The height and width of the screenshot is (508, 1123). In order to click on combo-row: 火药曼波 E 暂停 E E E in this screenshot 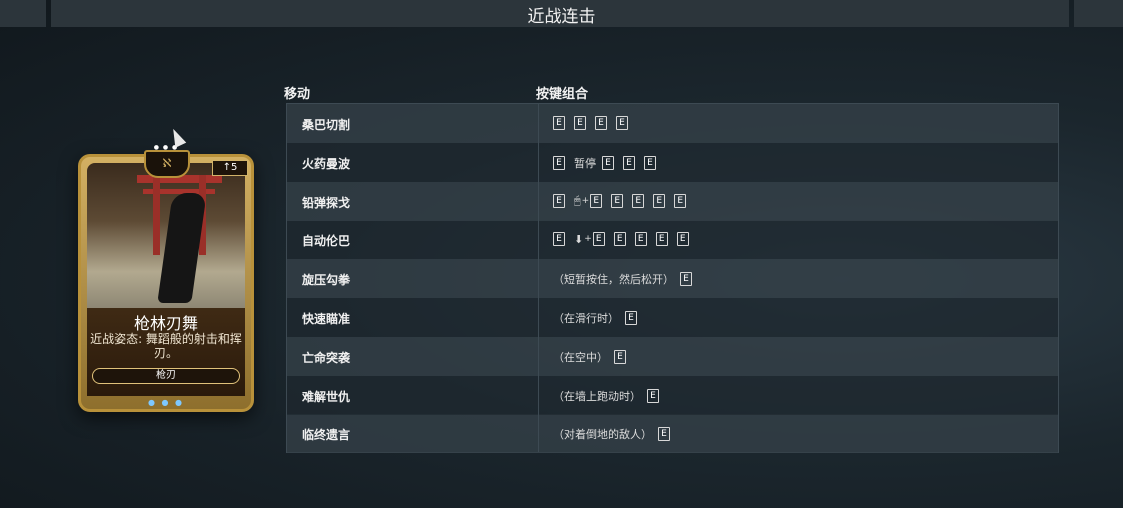, I will do `click(672, 162)`.